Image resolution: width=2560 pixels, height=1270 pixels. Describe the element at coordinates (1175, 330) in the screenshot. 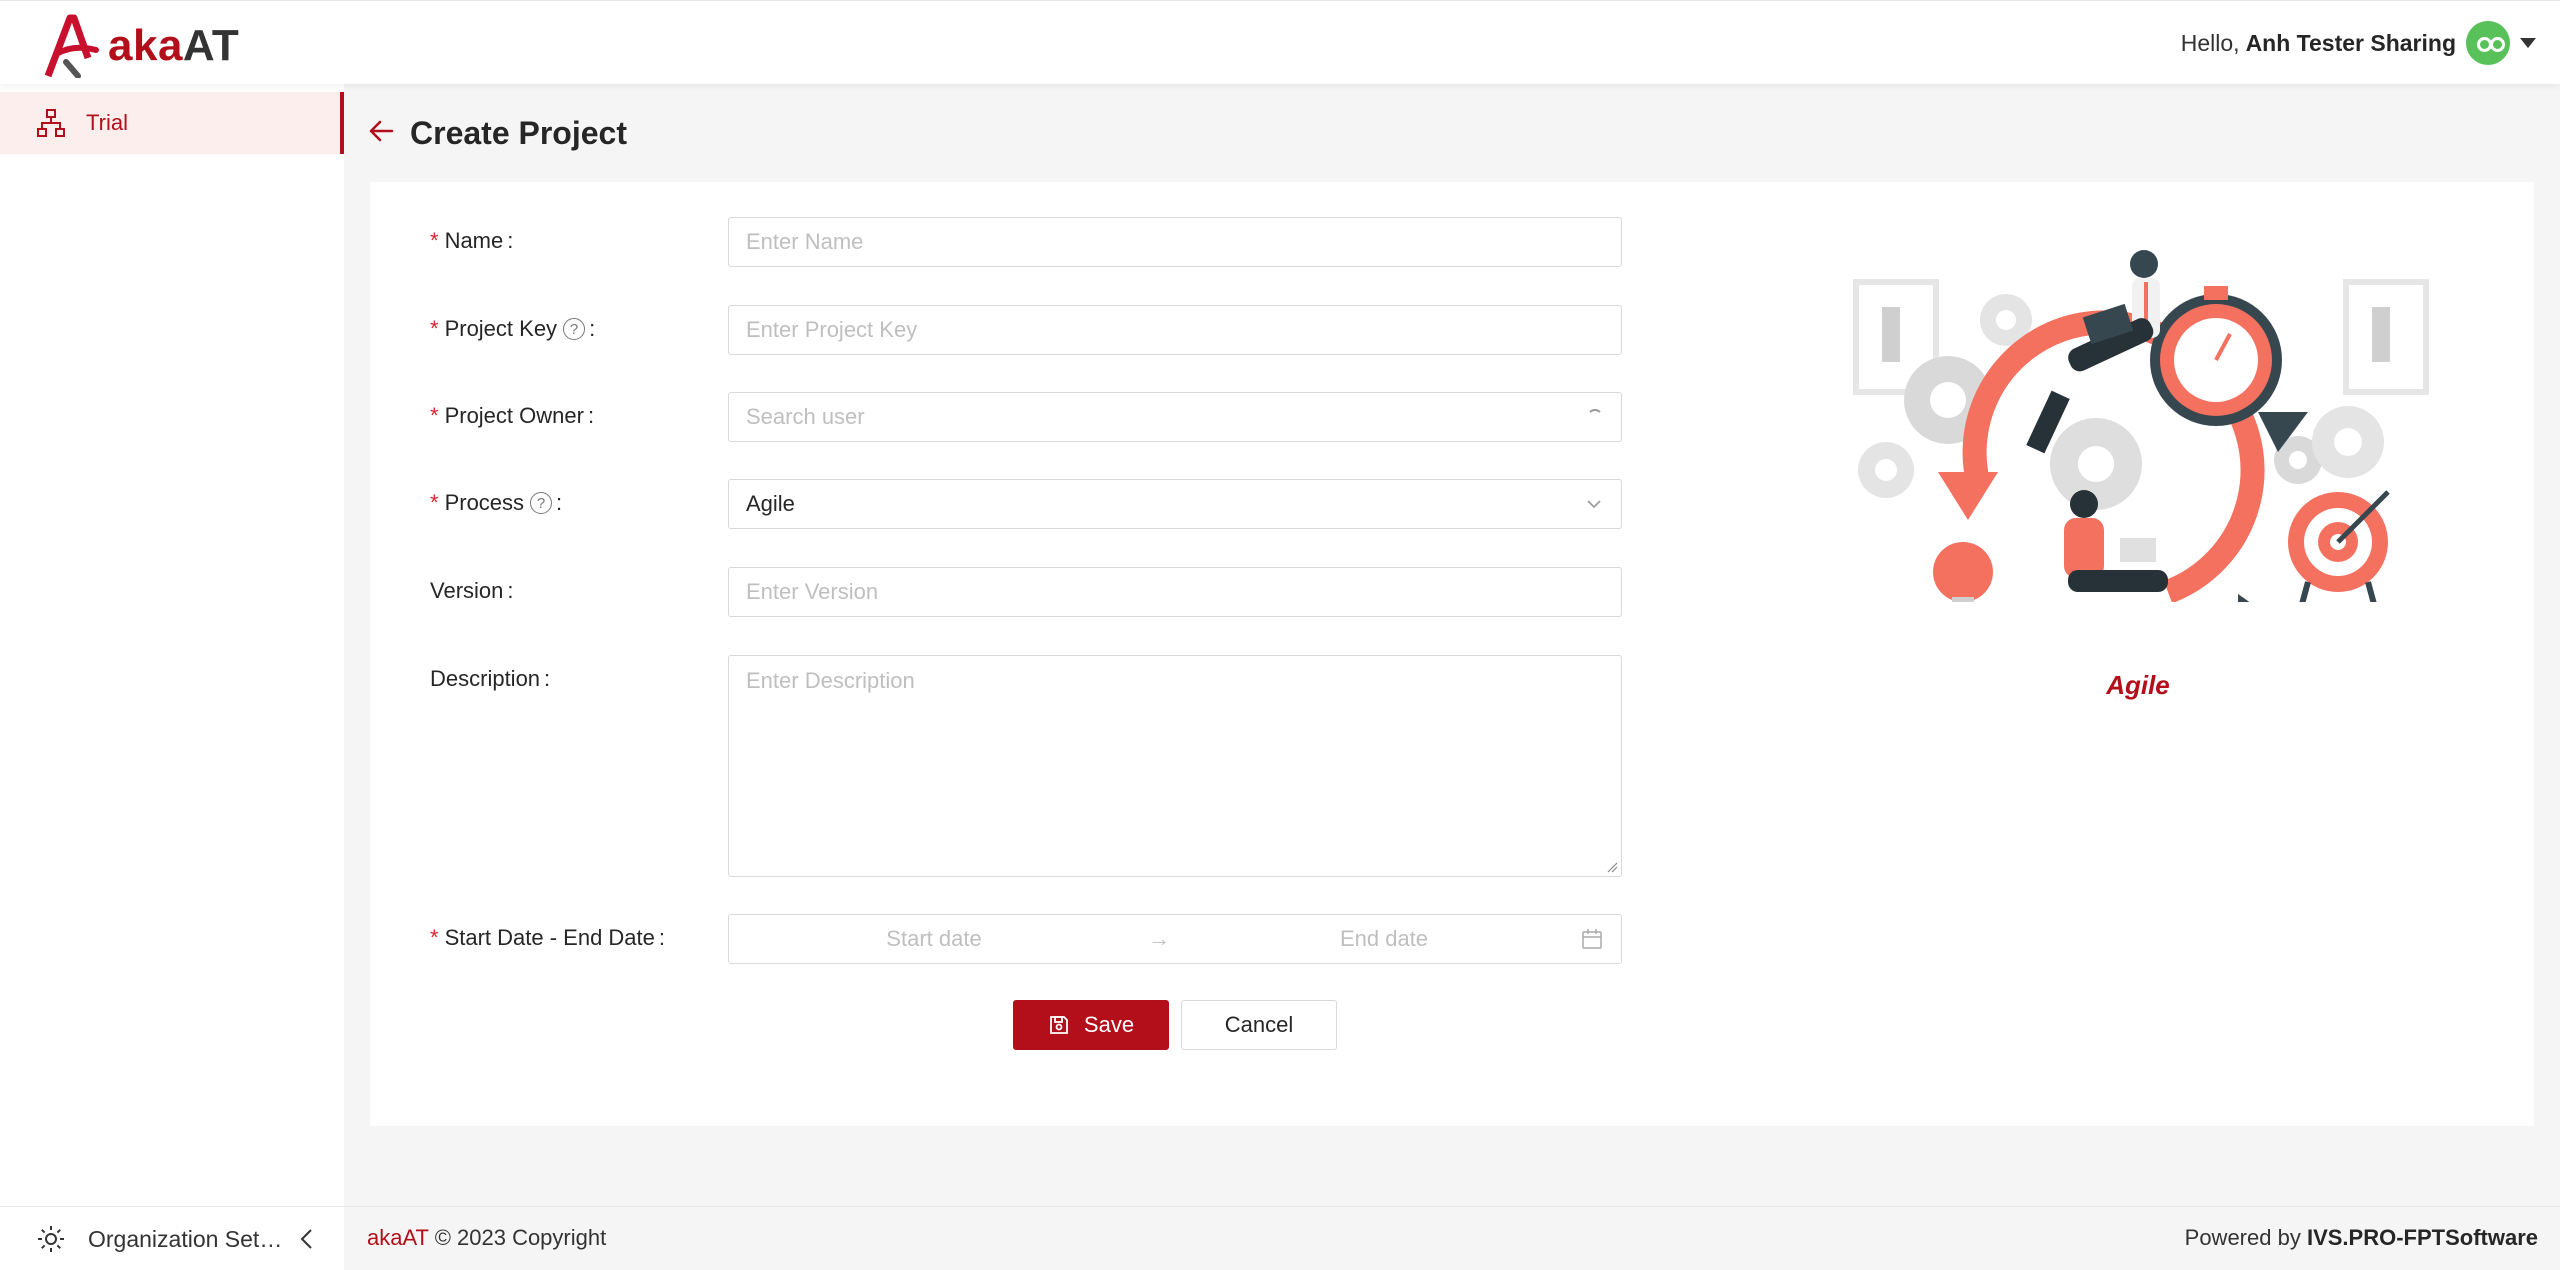

I see `project-key-input: Enter Project Key` at that location.